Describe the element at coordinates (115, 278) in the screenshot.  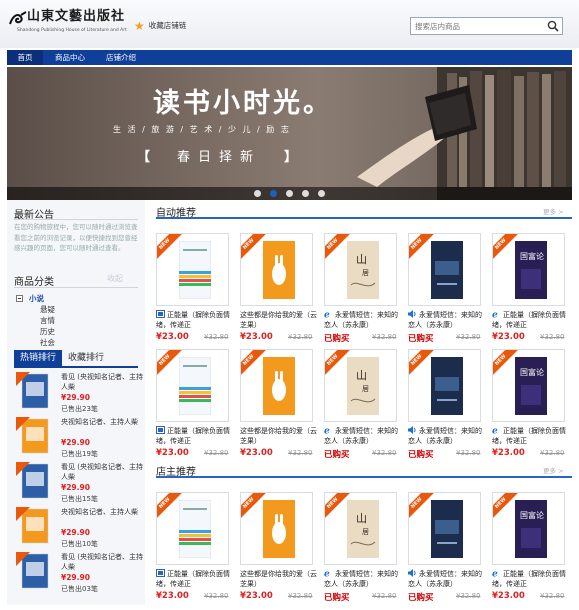
I see `category-collapse: 收起` at that location.